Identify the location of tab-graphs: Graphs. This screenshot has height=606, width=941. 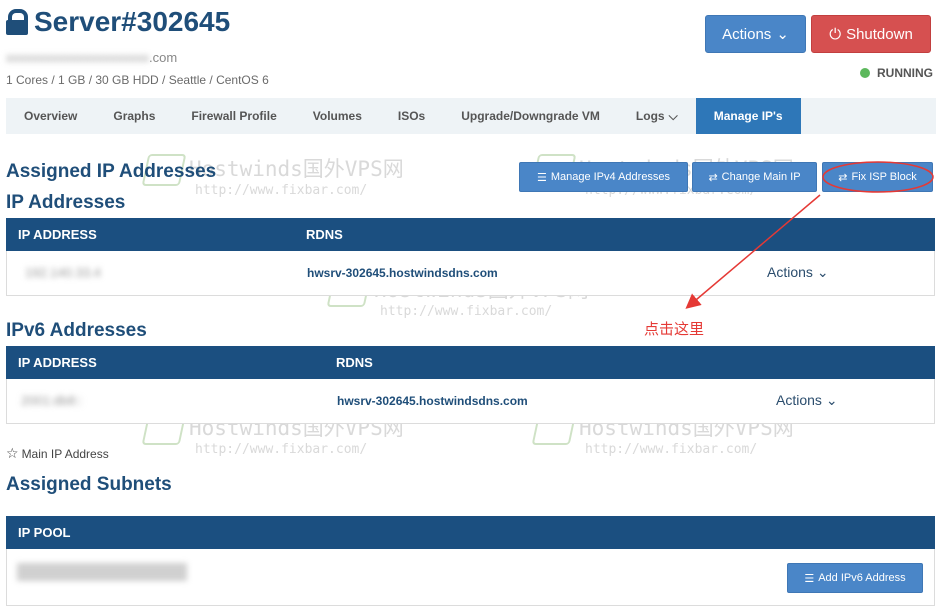
(134, 116).